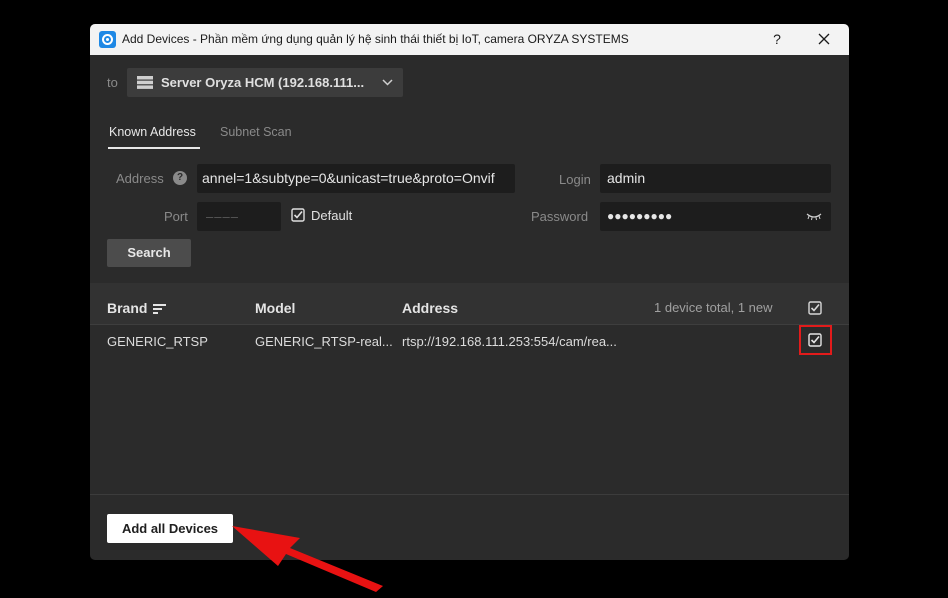  What do you see at coordinates (640, 216) in the screenshot?
I see `password-value: ●●●●●●●●●` at bounding box center [640, 216].